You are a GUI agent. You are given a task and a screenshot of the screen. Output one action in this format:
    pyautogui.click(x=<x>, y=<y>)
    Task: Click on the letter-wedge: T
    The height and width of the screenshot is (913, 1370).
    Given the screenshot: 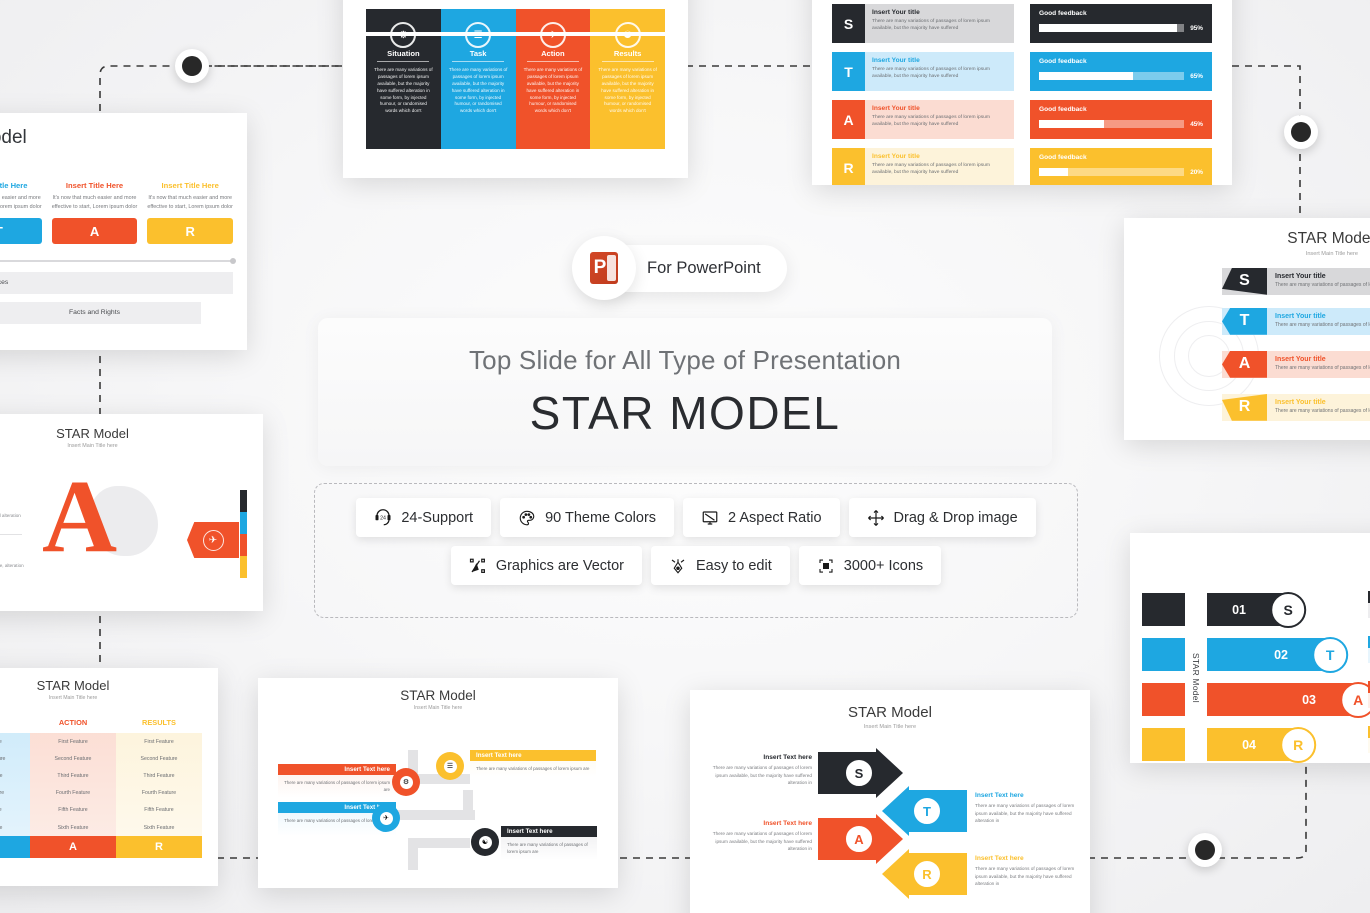 What is the action you would take?
    pyautogui.click(x=1244, y=321)
    